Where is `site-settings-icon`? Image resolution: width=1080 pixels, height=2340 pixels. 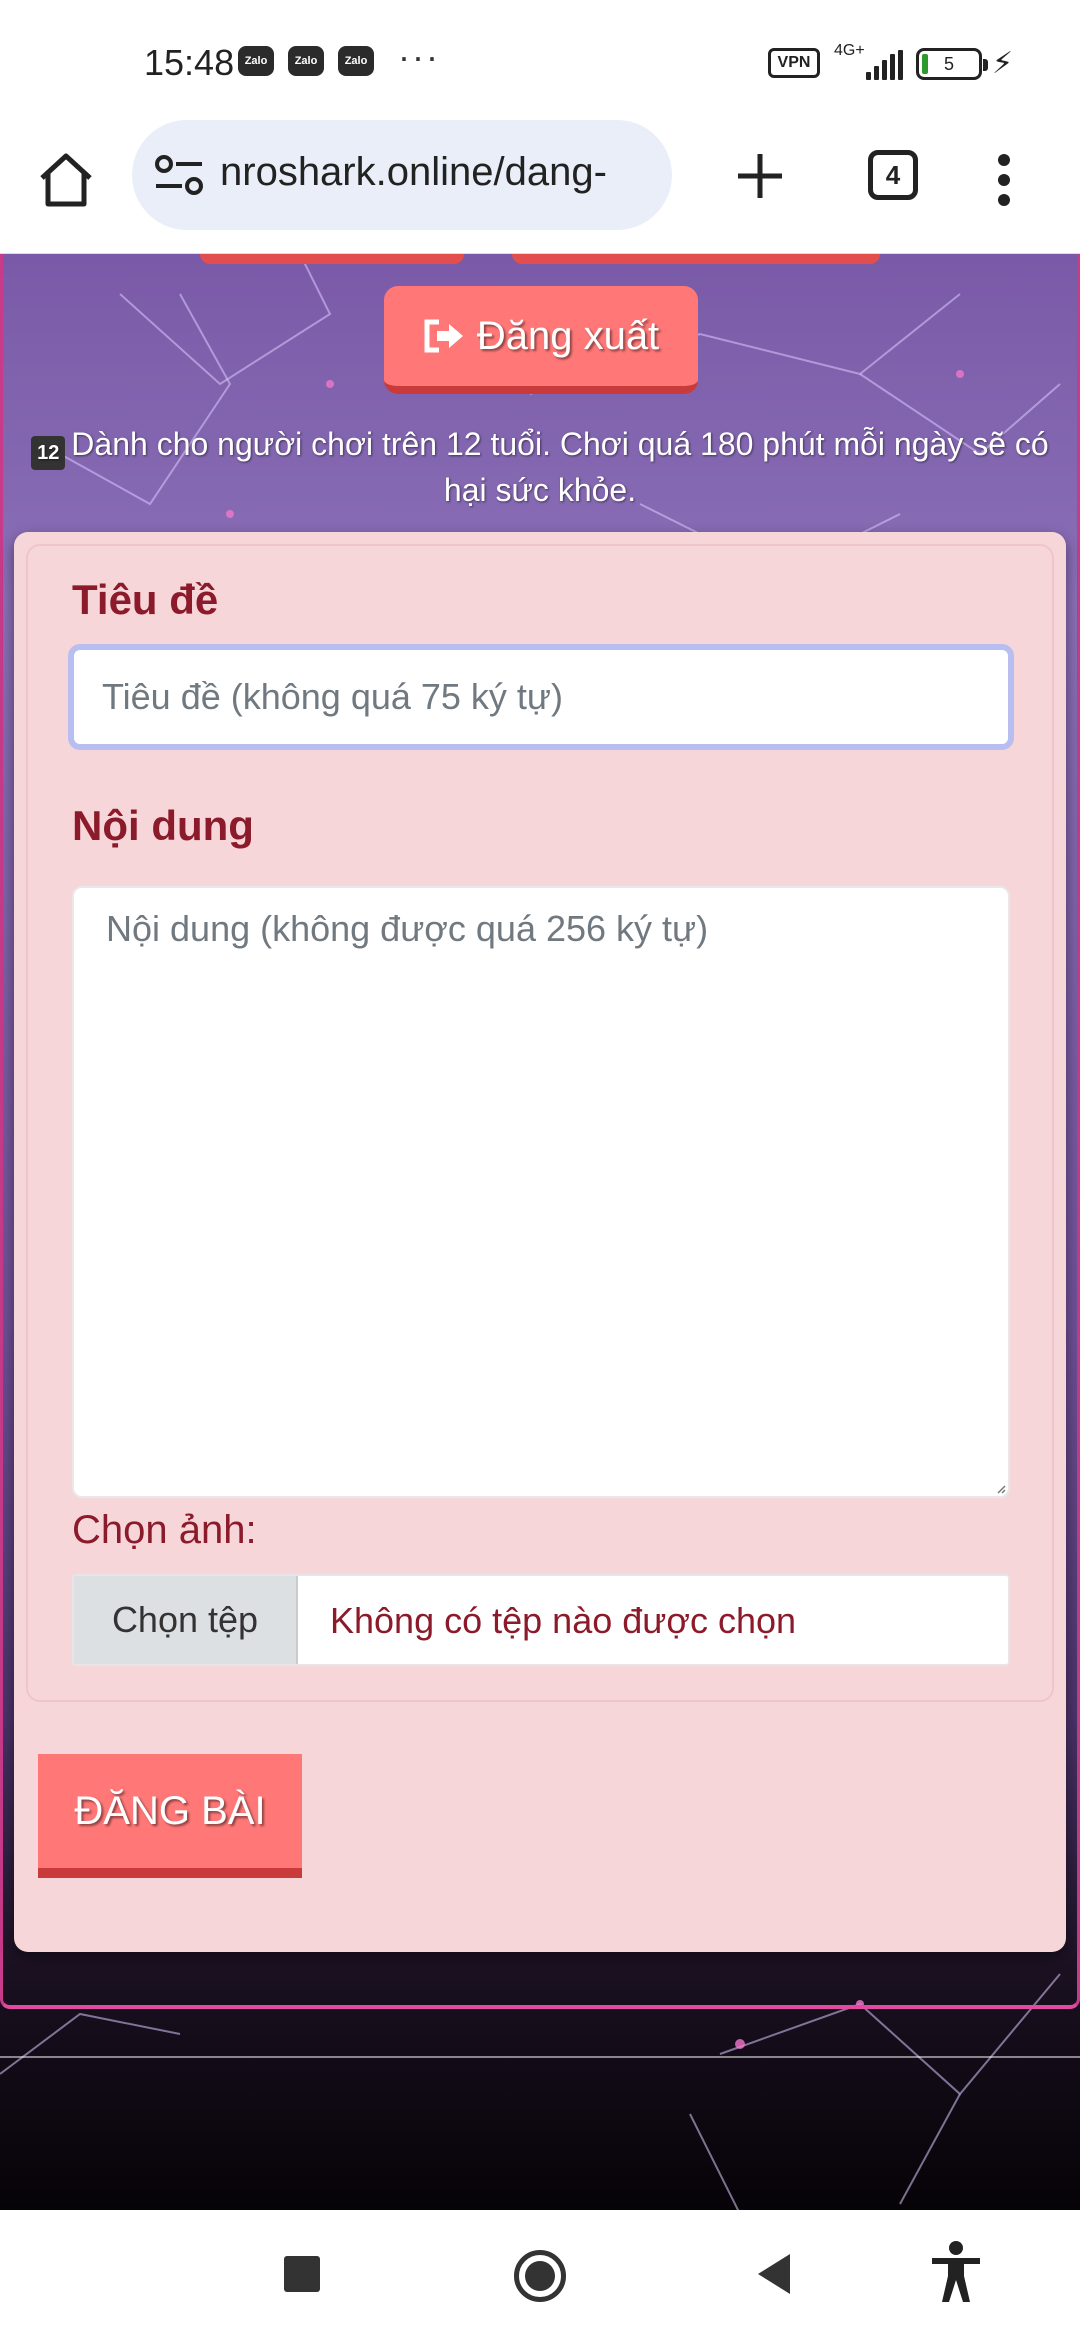
site-settings-icon is located at coordinates (179, 175).